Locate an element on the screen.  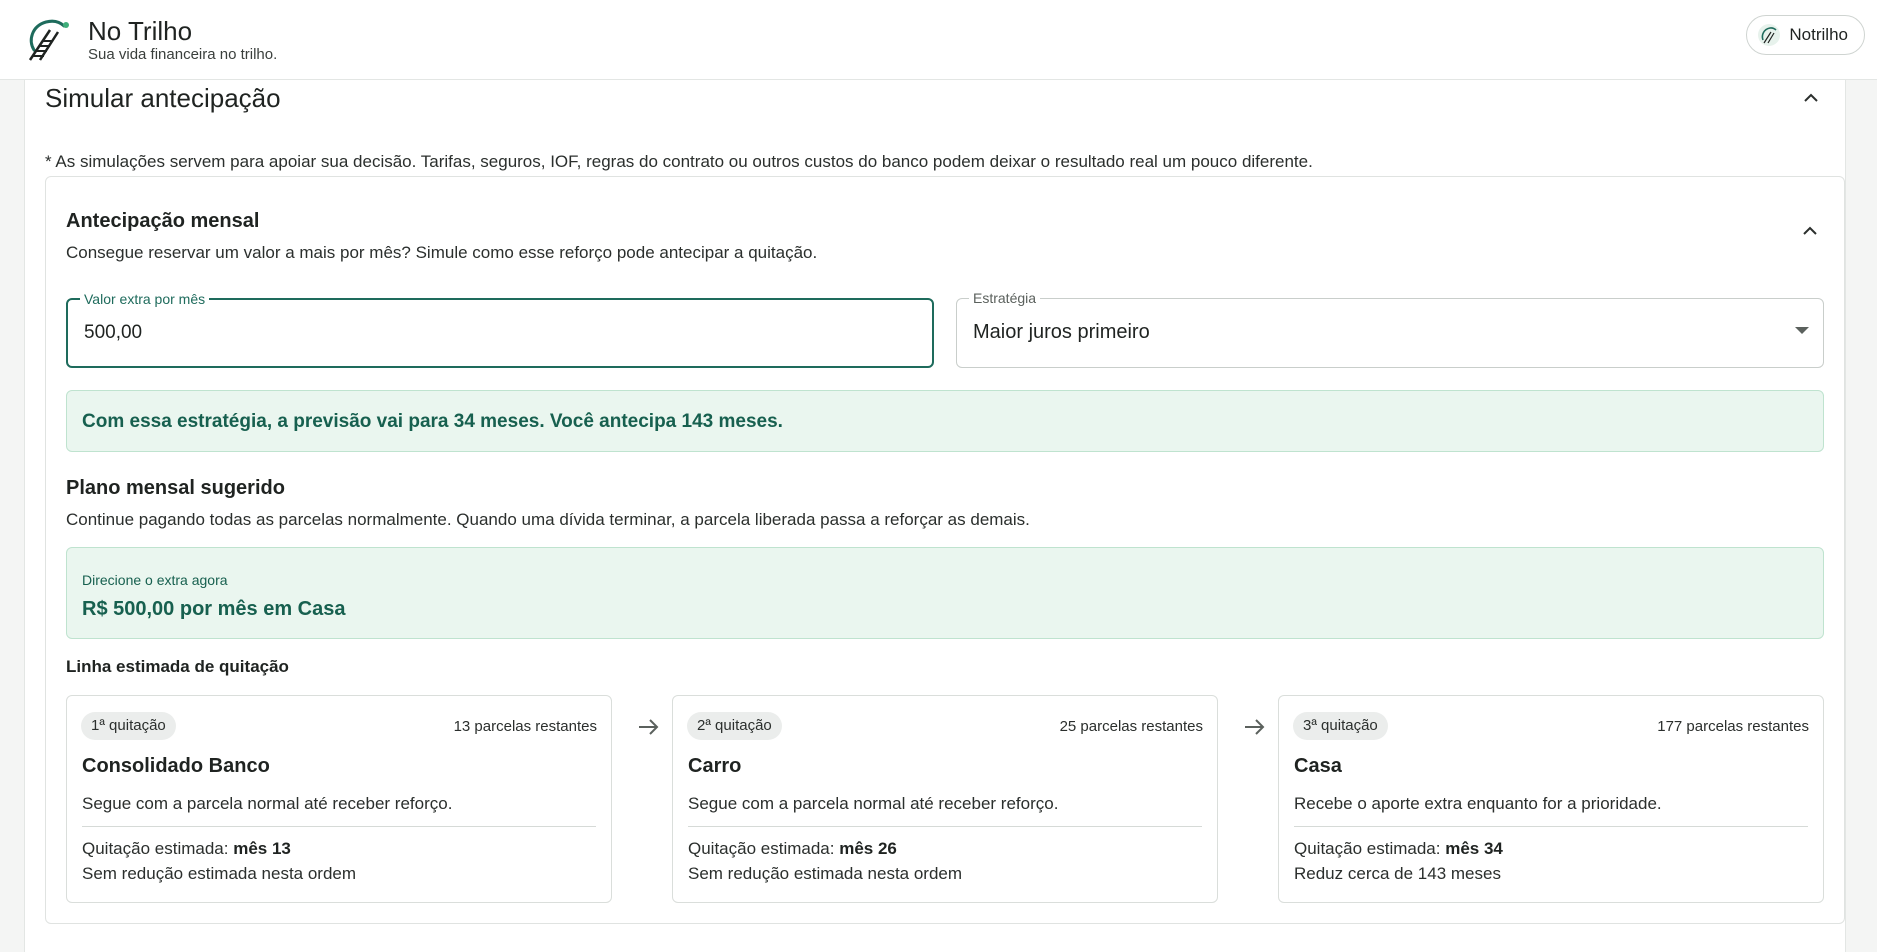
step-remaining: 13 parcelas restantes is located at coordinates (525, 726).